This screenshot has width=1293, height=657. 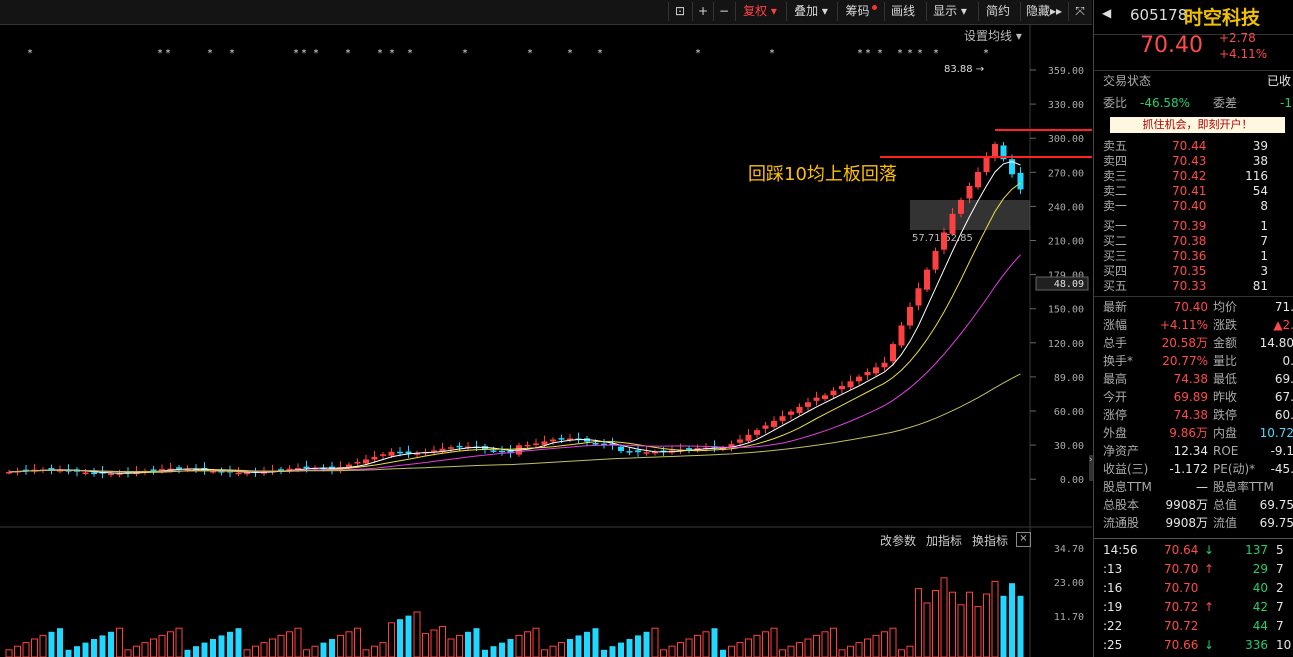 I want to click on fullscreen-icon: ⤧, so click(x=1079, y=11).